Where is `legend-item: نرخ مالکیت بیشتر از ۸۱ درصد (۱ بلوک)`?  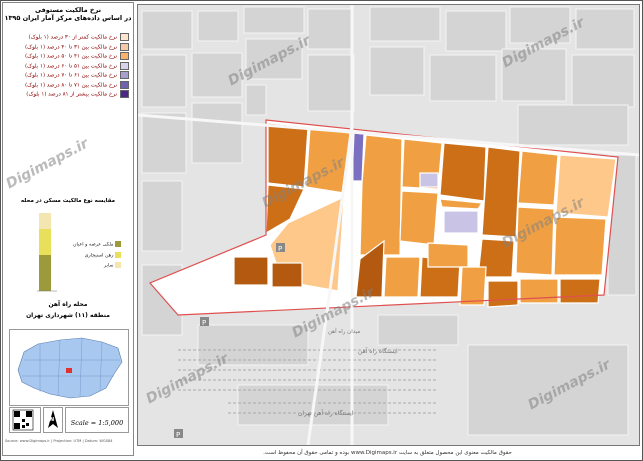
legend-item: نرخ مالکیت بیشتر از ۸۱ درصد (۱ بلوک) is located at coordinates (68, 94).